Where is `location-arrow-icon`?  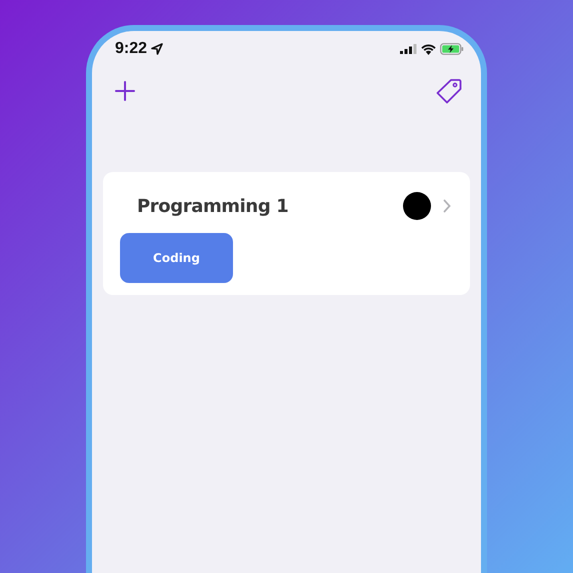 location-arrow-icon is located at coordinates (157, 49).